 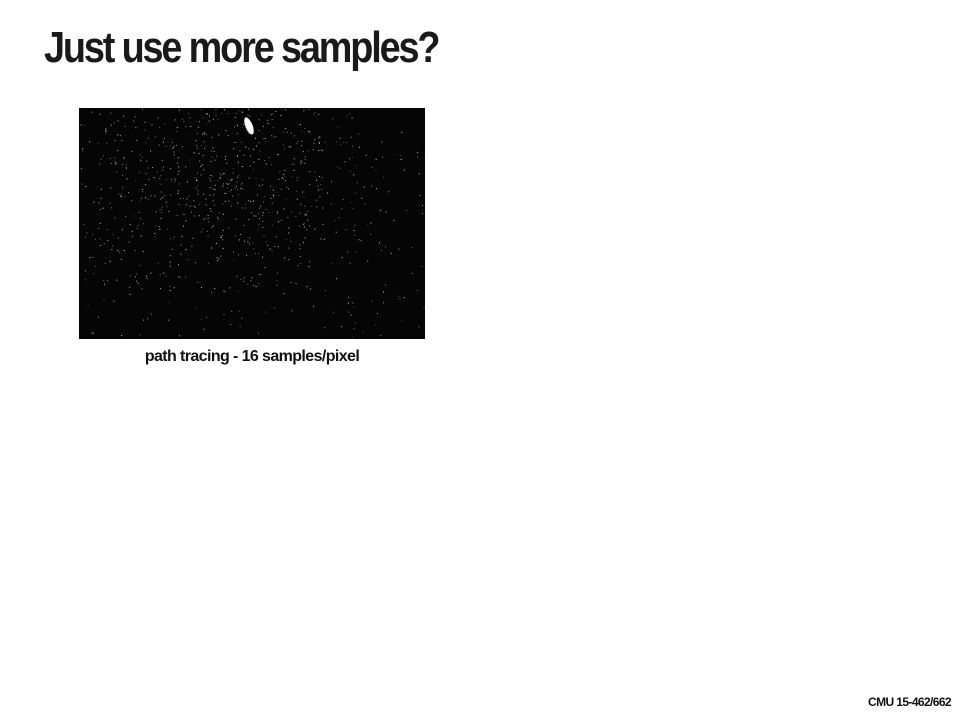 I want to click on course-footer: CMU 15-462/662, so click(x=910, y=702).